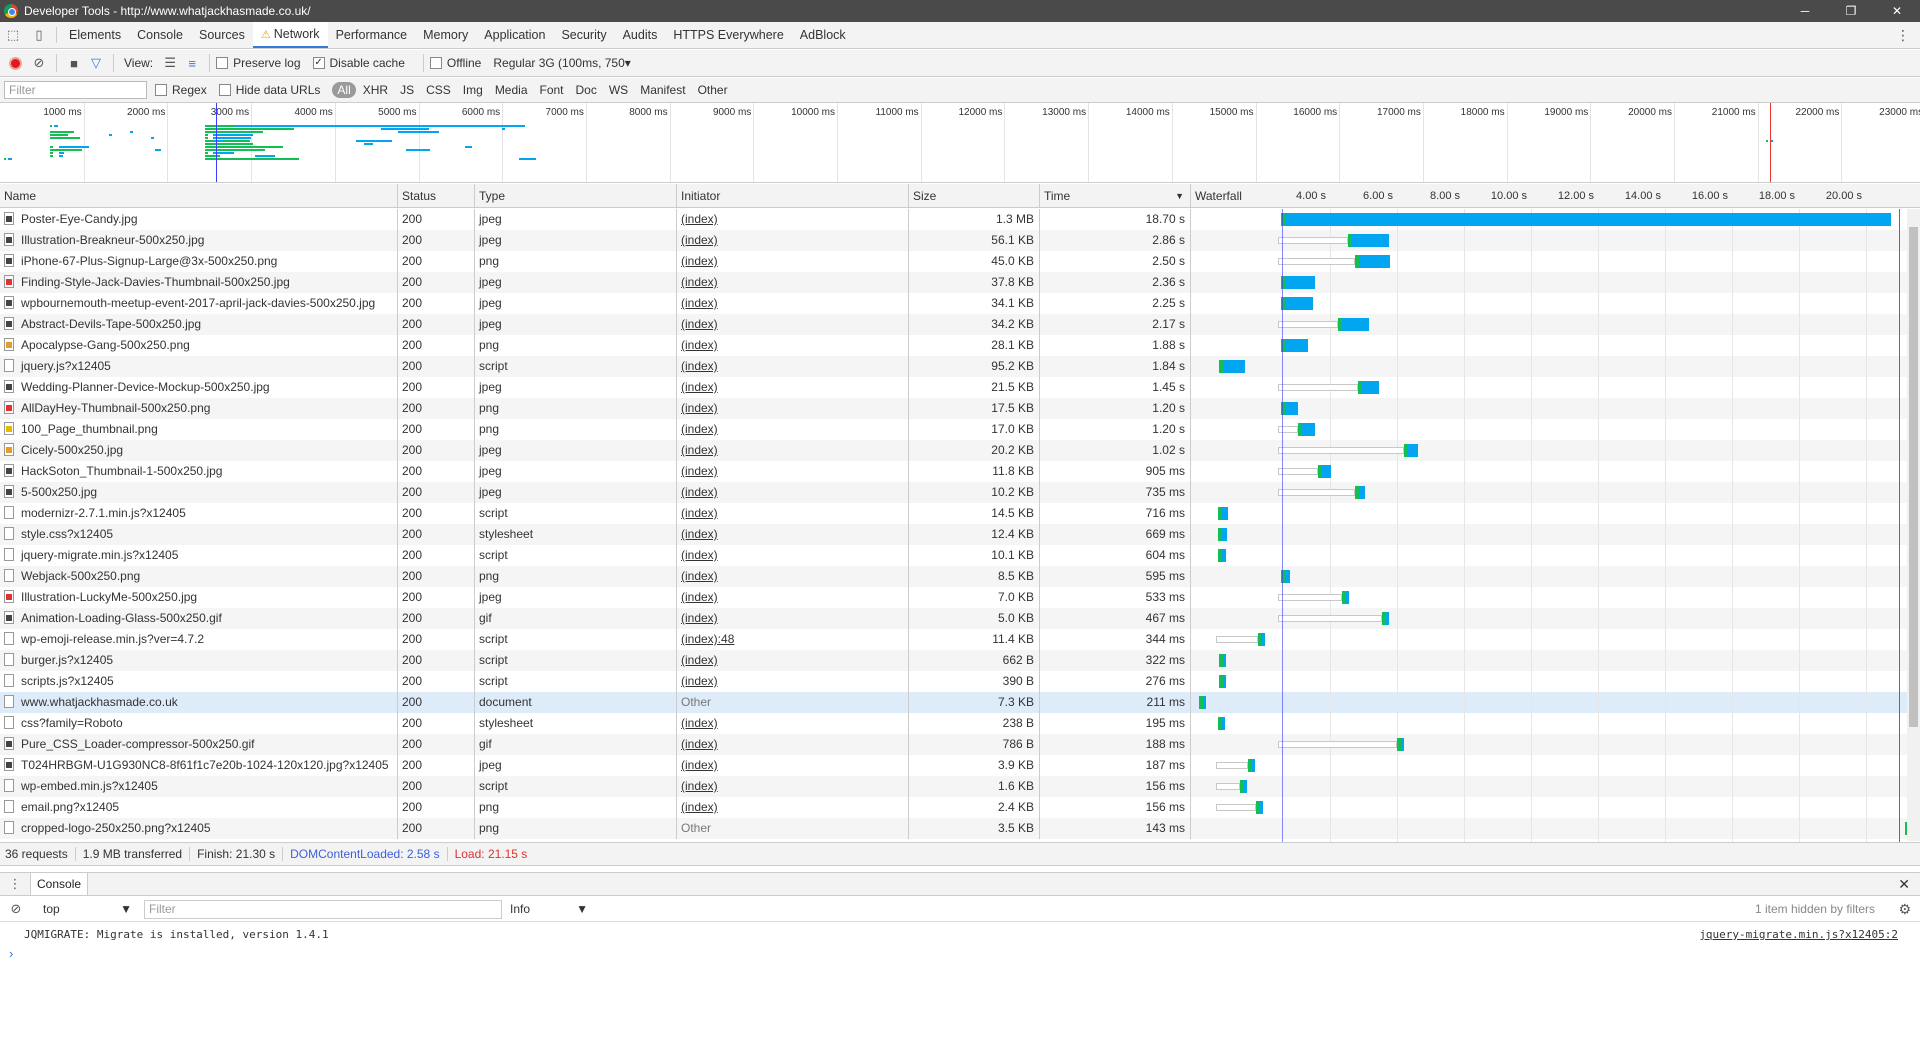  Describe the element at coordinates (15, 884) in the screenshot. I see `drawer-menu-icon: ⋮` at that location.